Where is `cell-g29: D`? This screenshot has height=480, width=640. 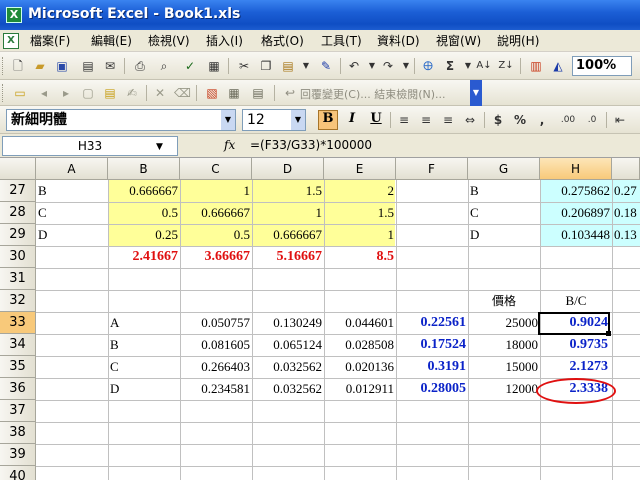 cell-g29: D is located at coordinates (504, 235).